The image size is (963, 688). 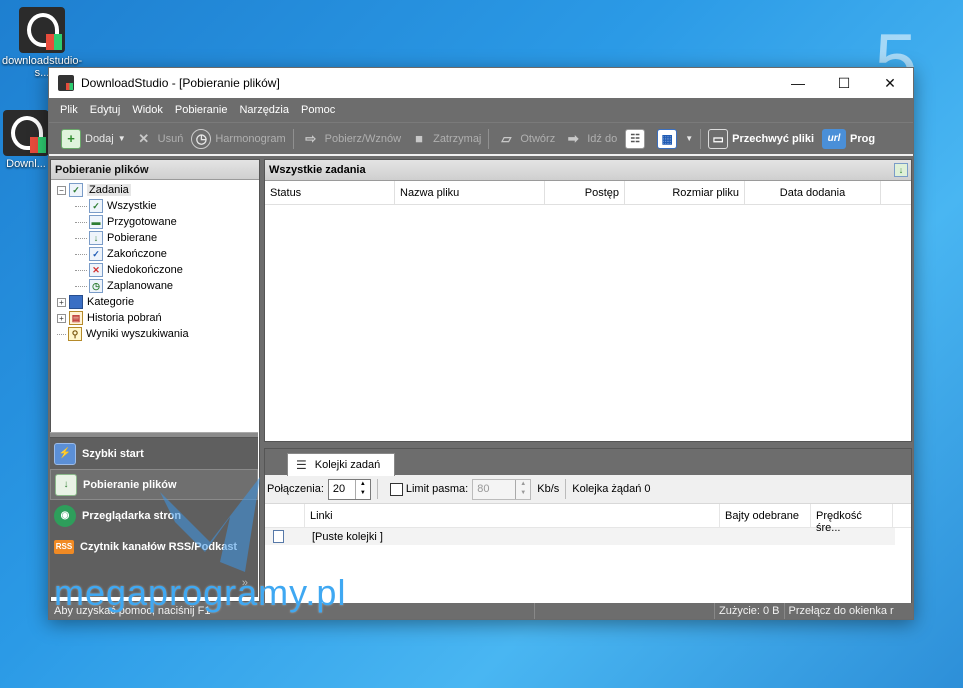 I want to click on downloadstudio-shortcut-icon, so click(x=26, y=133).